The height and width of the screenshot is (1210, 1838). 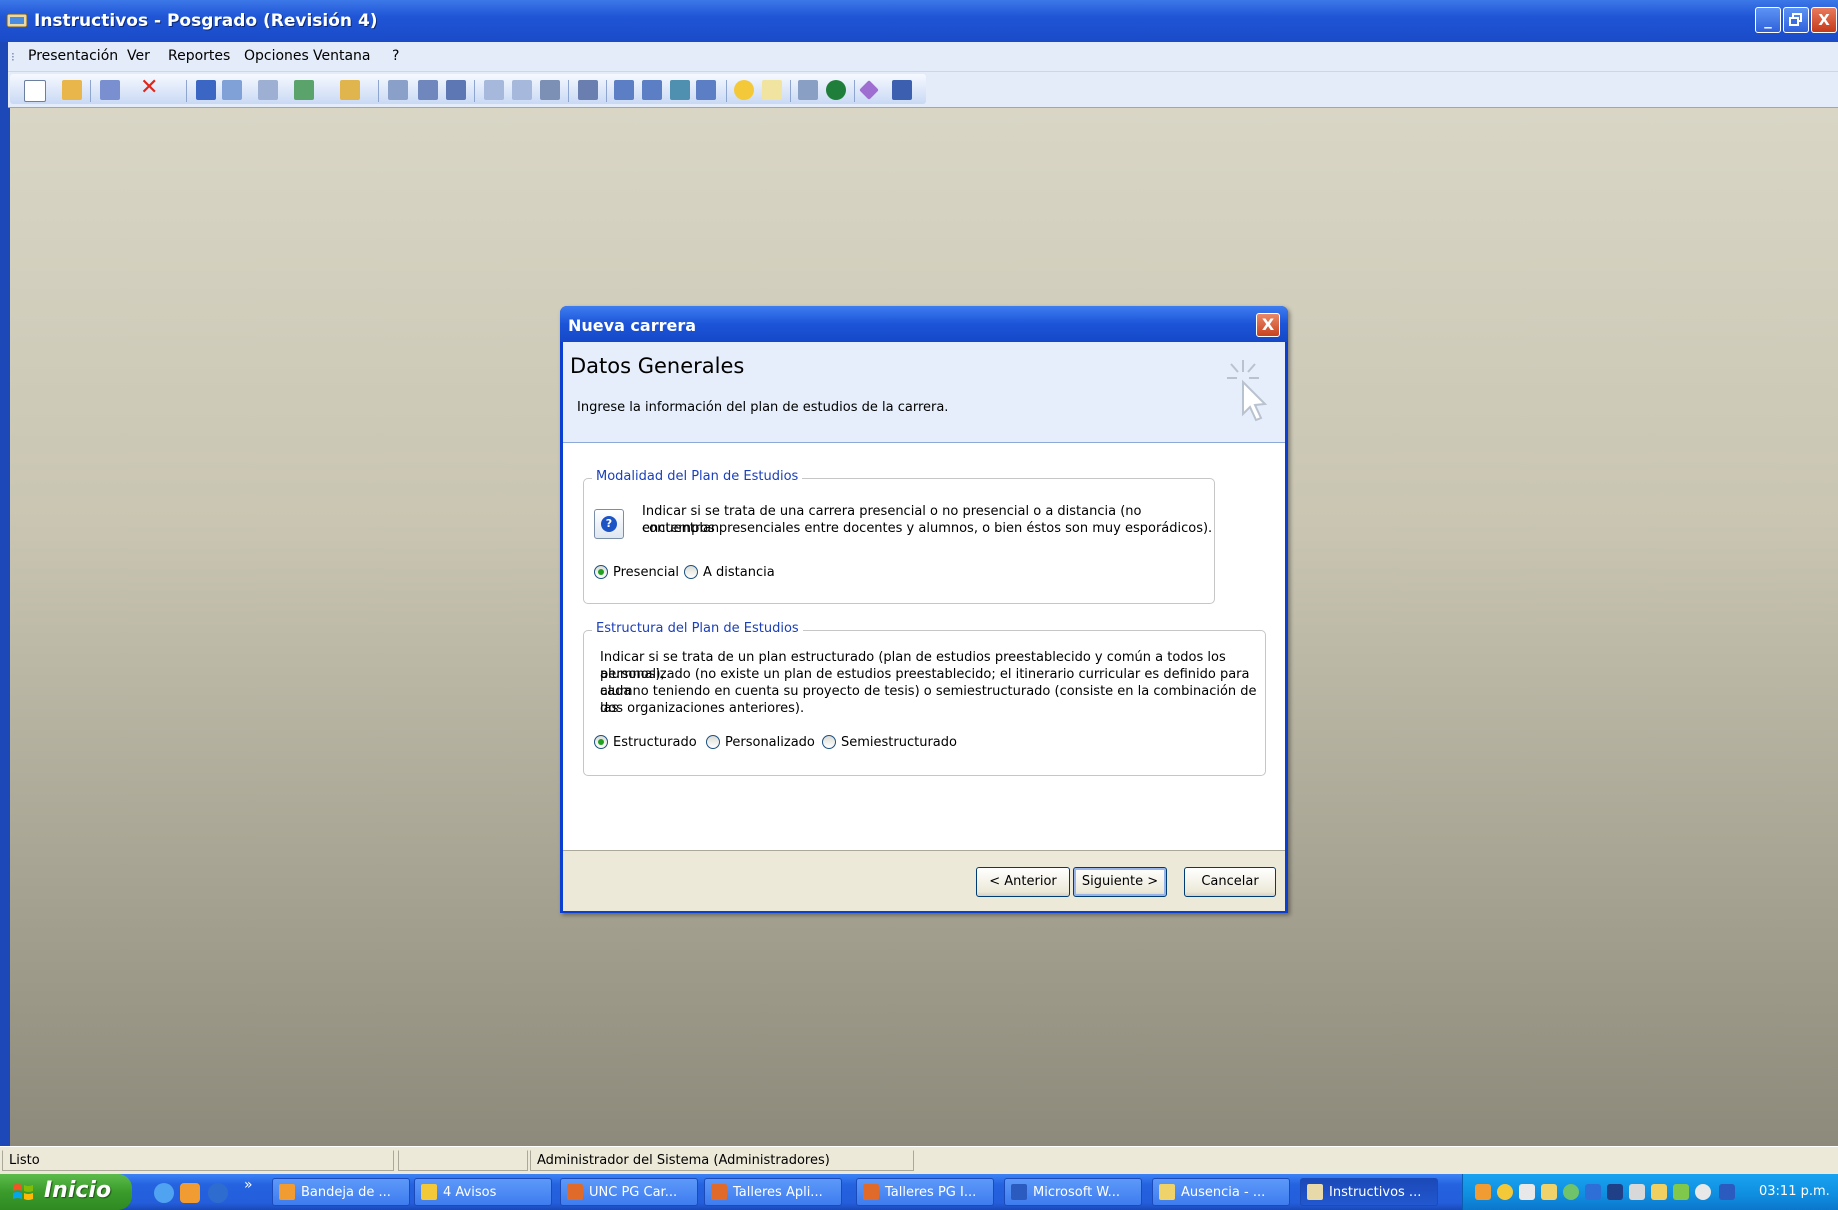 I want to click on back-button: < Anterior, so click(x=1023, y=882).